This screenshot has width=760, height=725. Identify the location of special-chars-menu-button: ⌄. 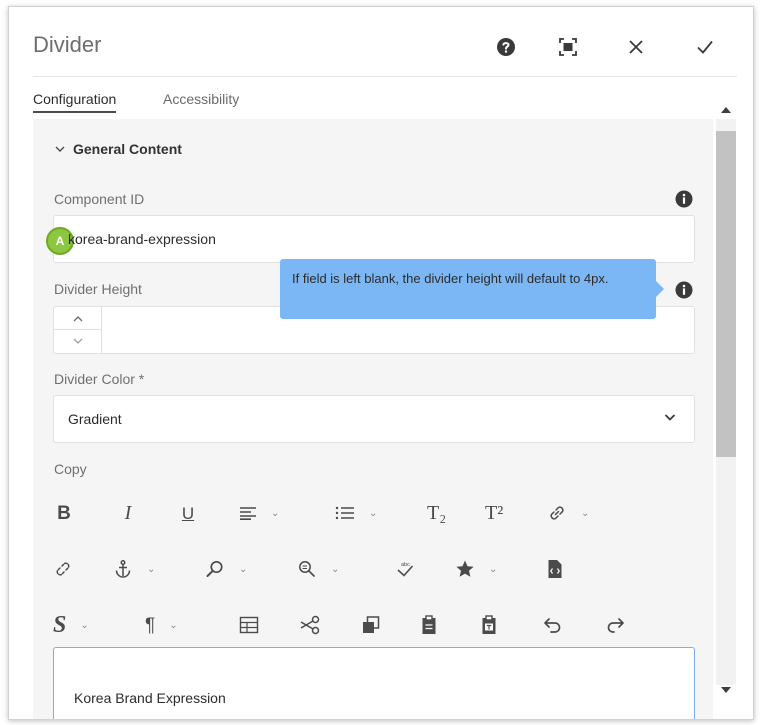
(476, 569).